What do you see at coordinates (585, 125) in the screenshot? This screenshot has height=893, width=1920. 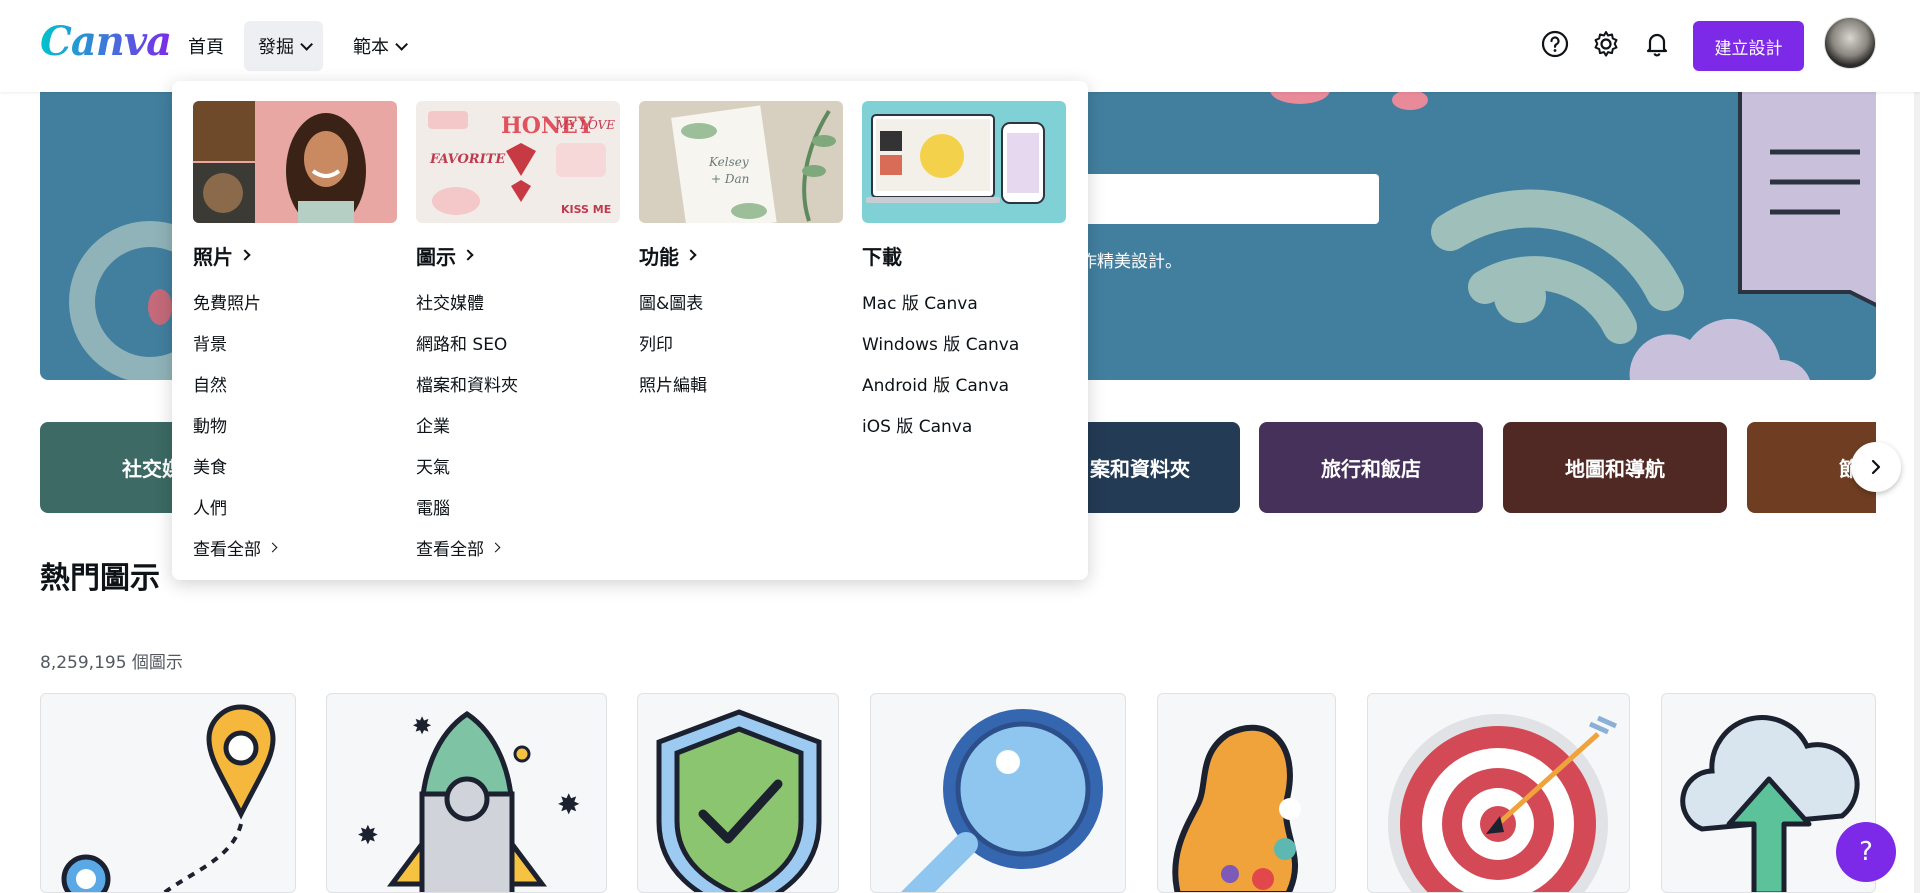 I see `svg-text: MY LOVE` at bounding box center [585, 125].